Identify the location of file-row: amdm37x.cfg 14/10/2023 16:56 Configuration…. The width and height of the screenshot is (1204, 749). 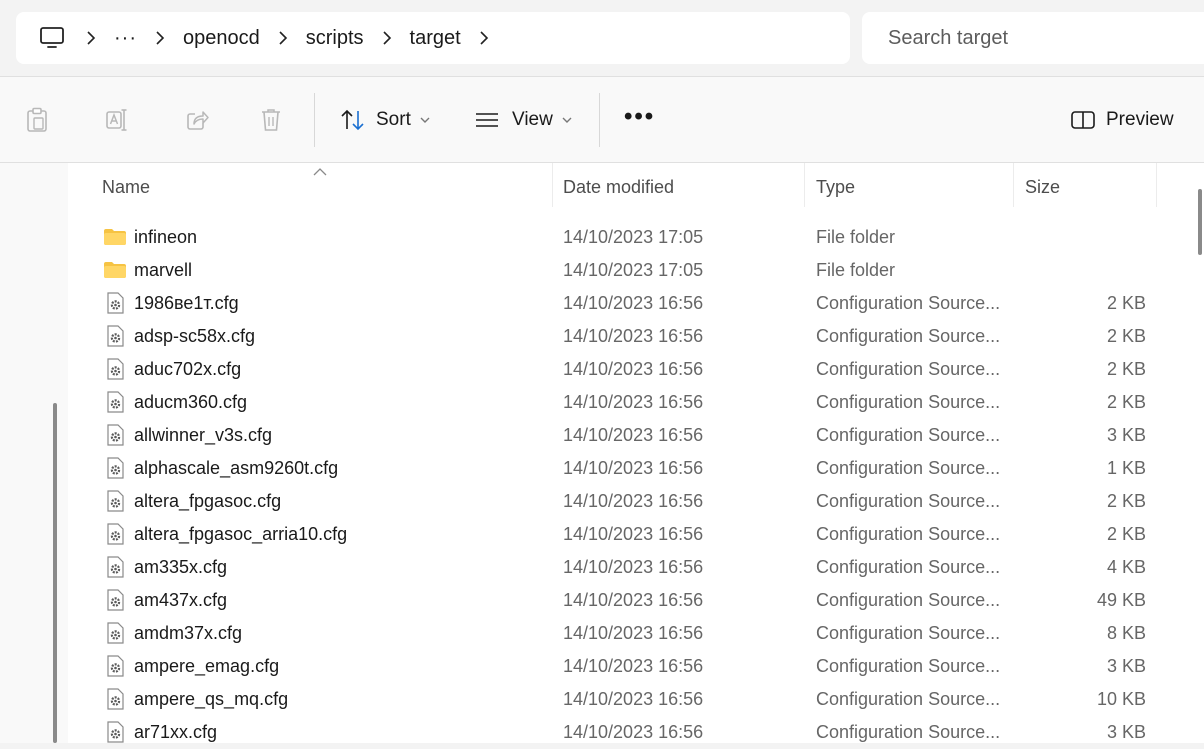
(630, 633).